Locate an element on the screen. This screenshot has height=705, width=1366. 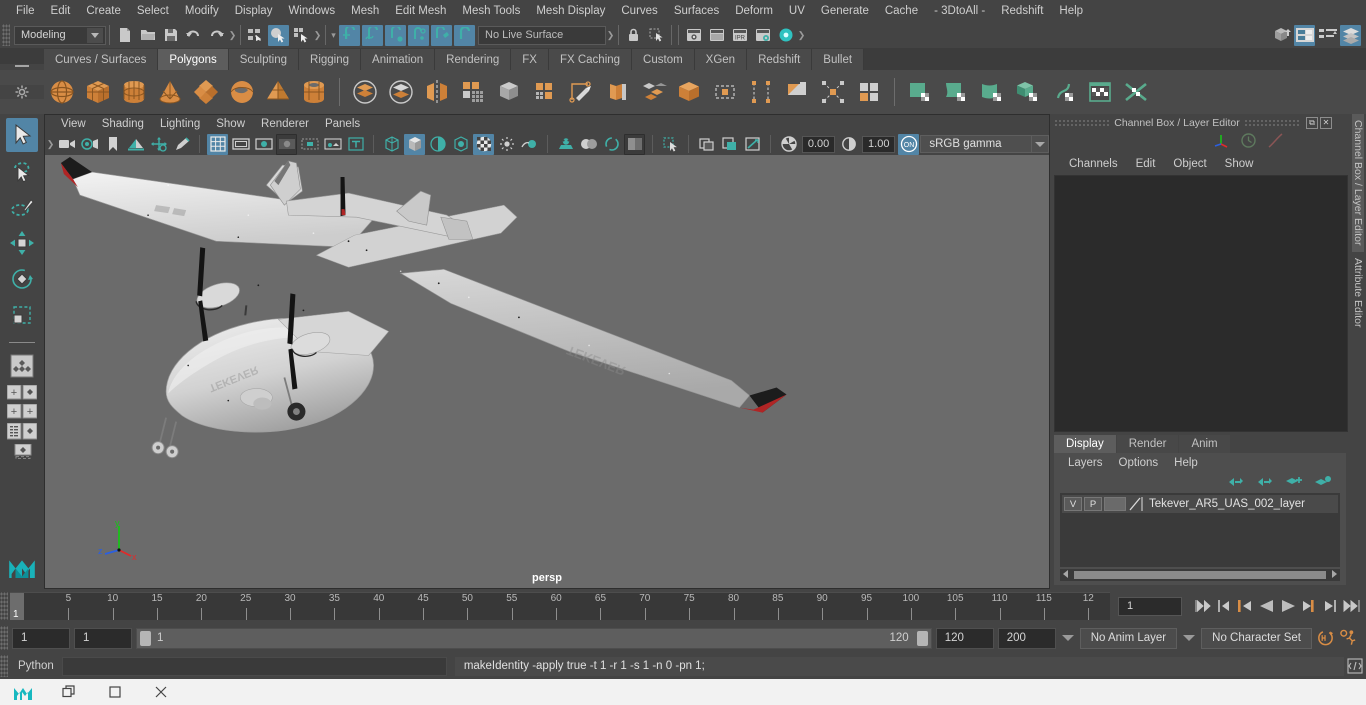
poly-torus-icon is located at coordinates (242, 92).